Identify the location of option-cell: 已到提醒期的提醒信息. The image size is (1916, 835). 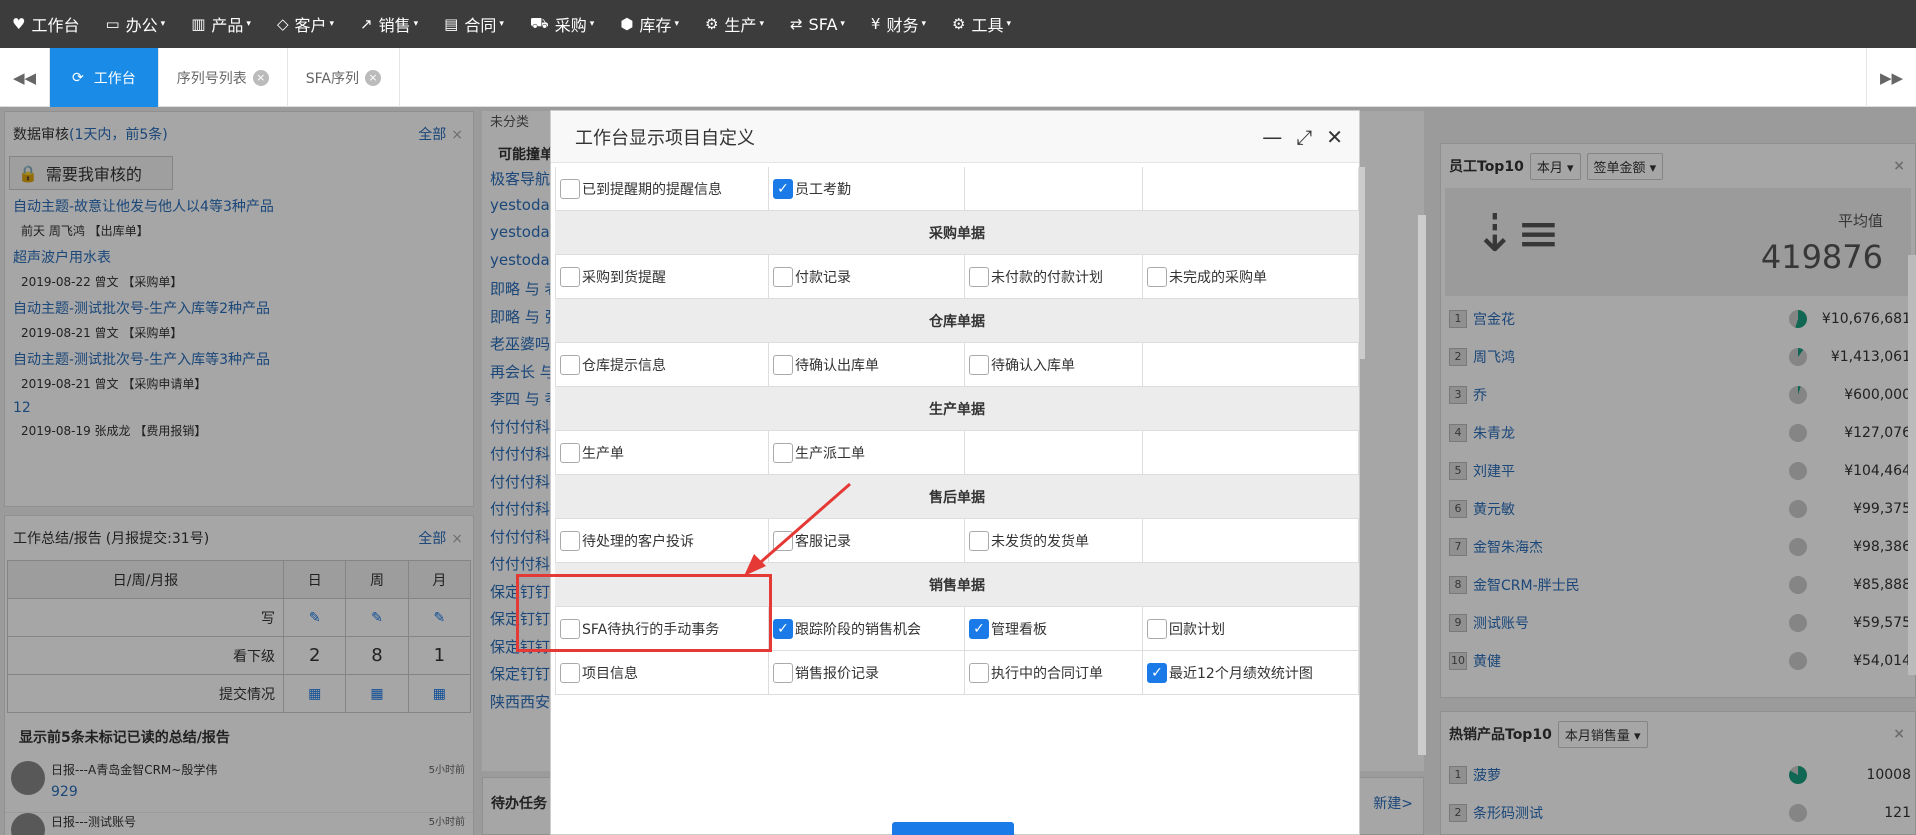
(662, 188).